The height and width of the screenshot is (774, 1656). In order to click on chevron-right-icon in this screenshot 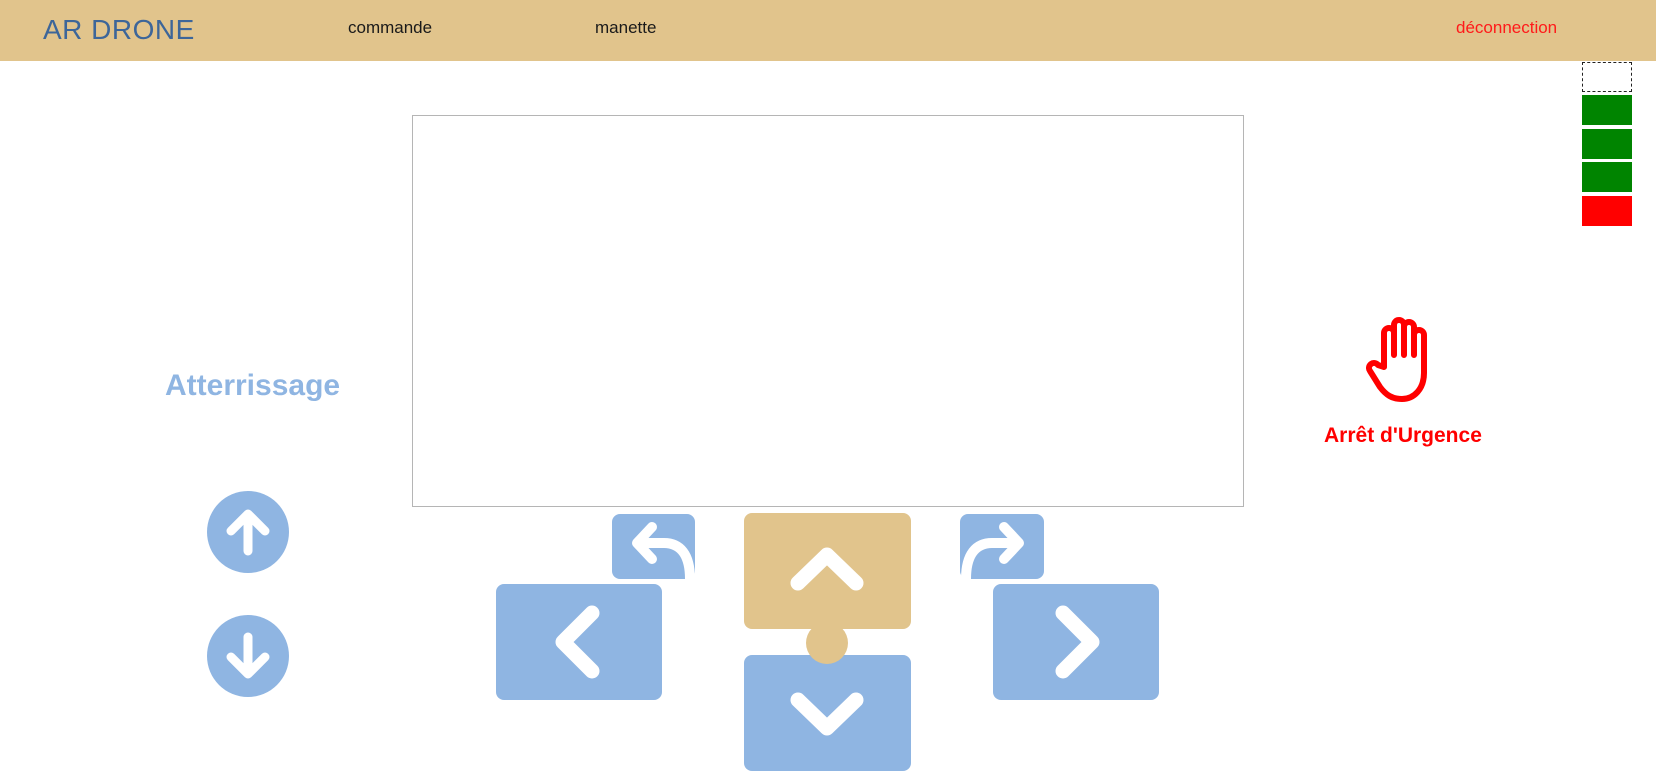, I will do `click(1077, 642)`.